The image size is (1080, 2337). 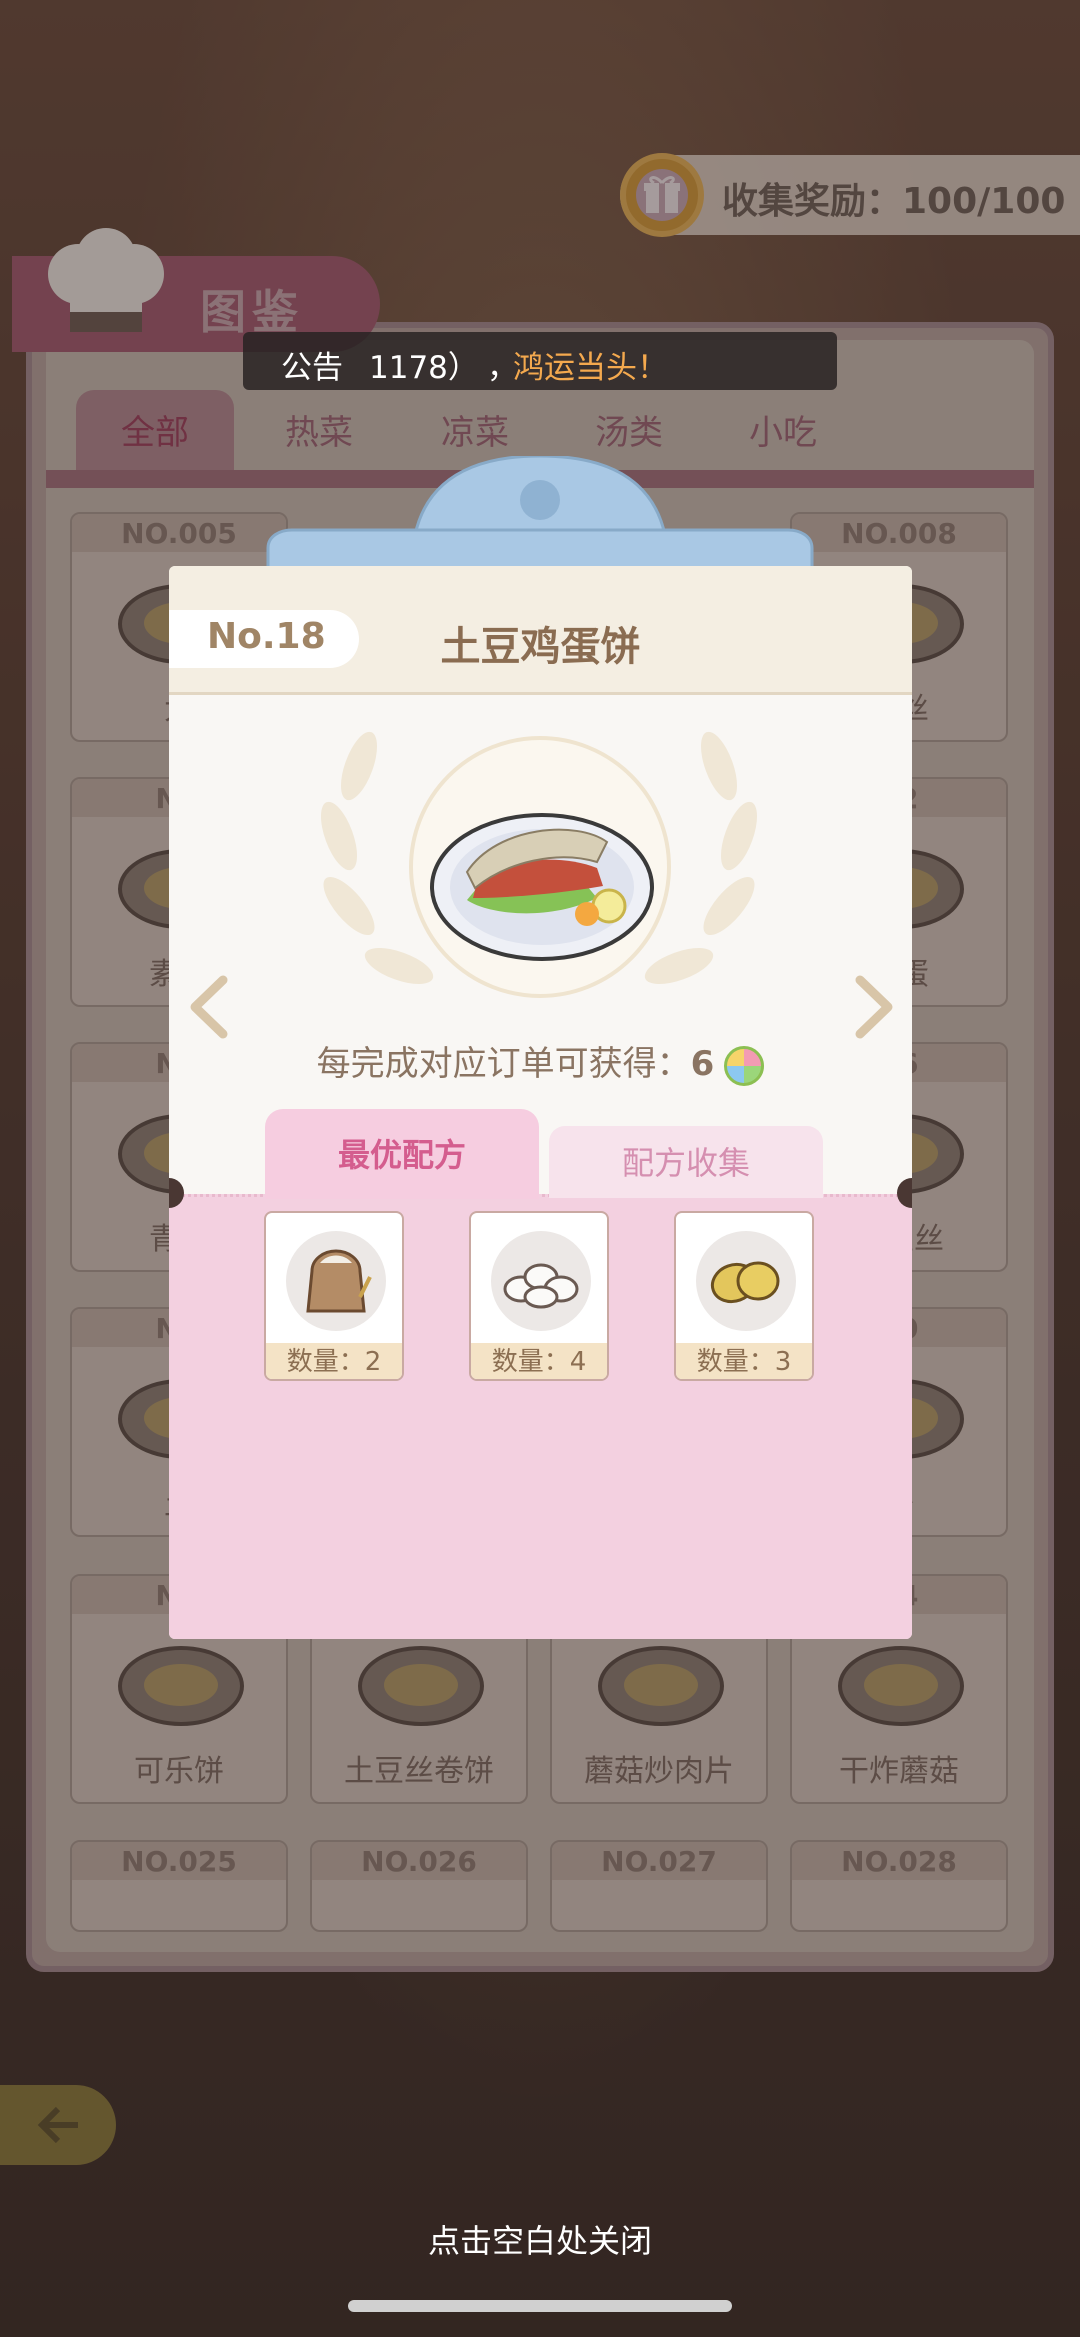 I want to click on ingredient-card-eggs: 数量：4, so click(x=539, y=1296).